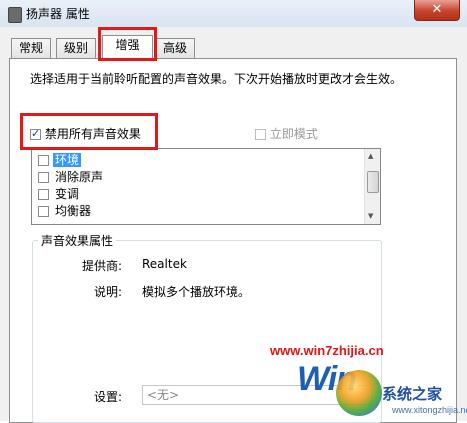 The image size is (467, 423). I want to click on list-item: 环境, so click(60, 160).